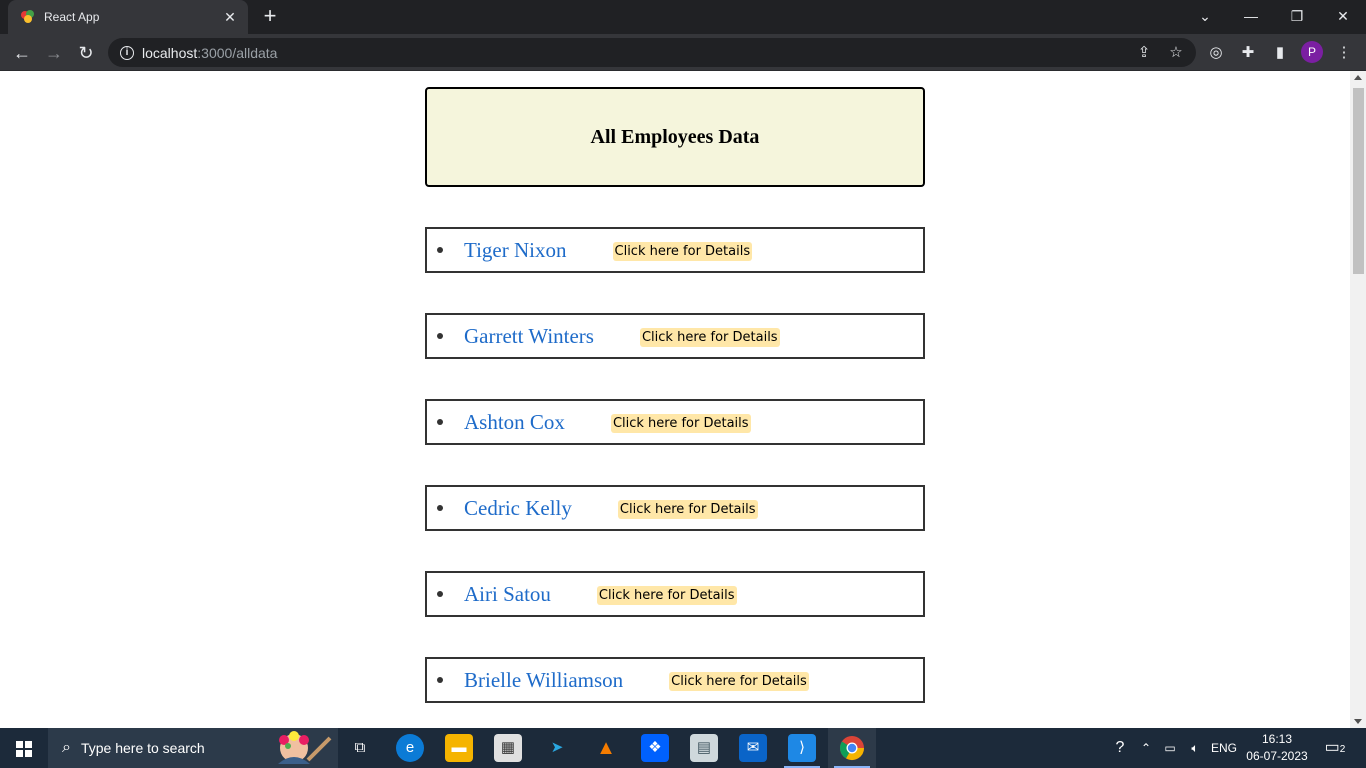  I want to click on clock-date: 06-07-2023, so click(1277, 756).